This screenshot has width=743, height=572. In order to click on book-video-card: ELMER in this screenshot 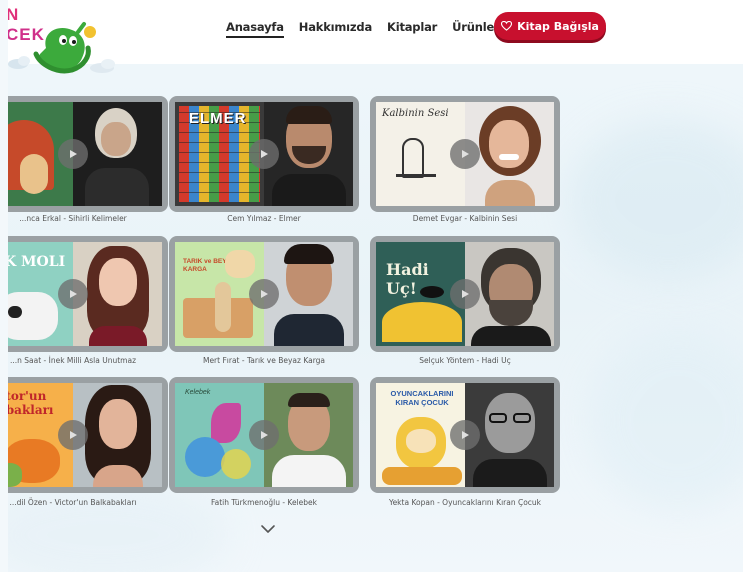, I will do `click(264, 154)`.